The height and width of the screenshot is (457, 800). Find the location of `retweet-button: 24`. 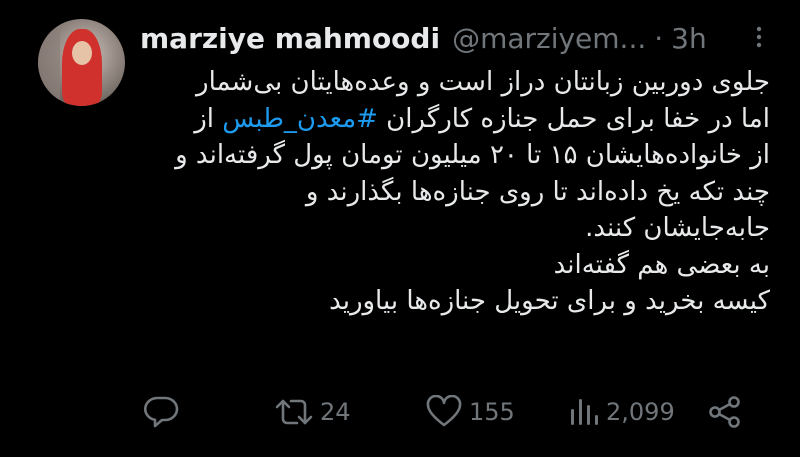

retweet-button: 24 is located at coordinates (312, 412).